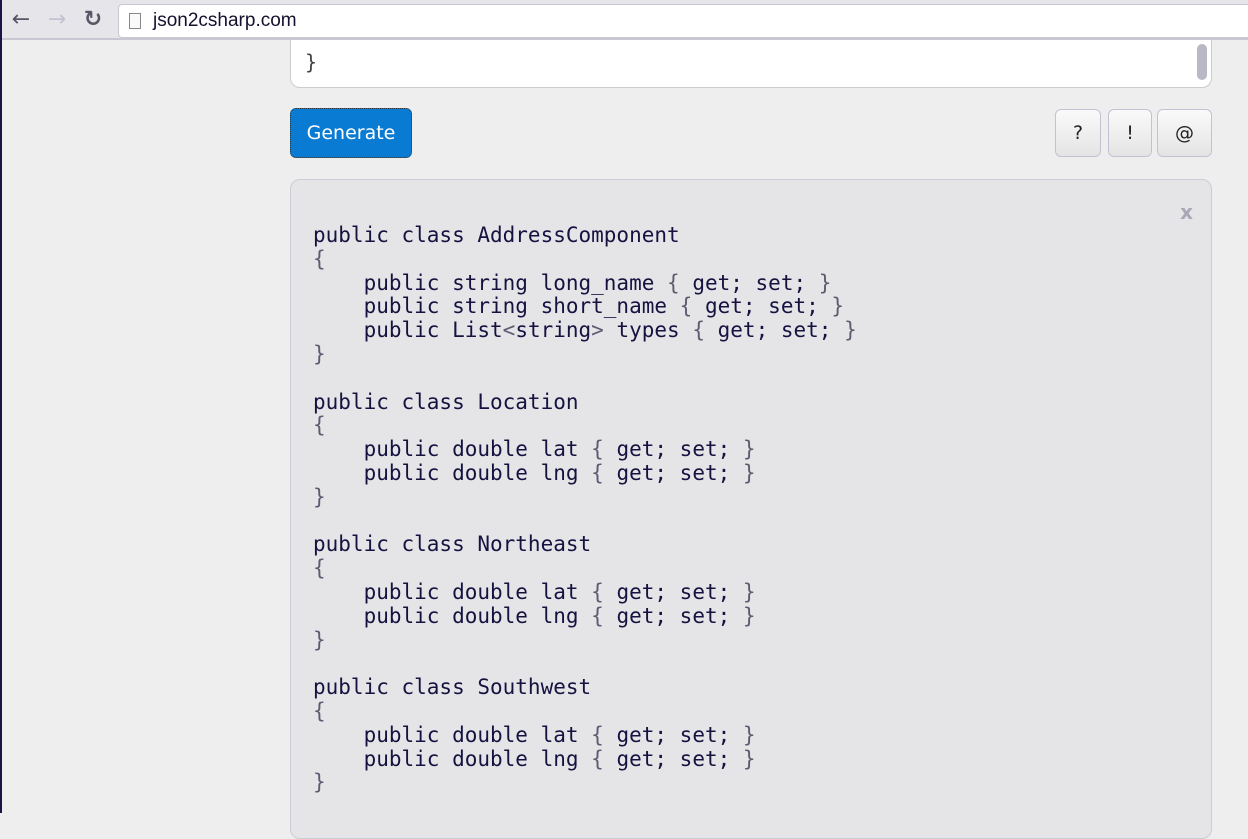  Describe the element at coordinates (683, 21) in the screenshot. I see `address-bar: json2csharp.com` at that location.